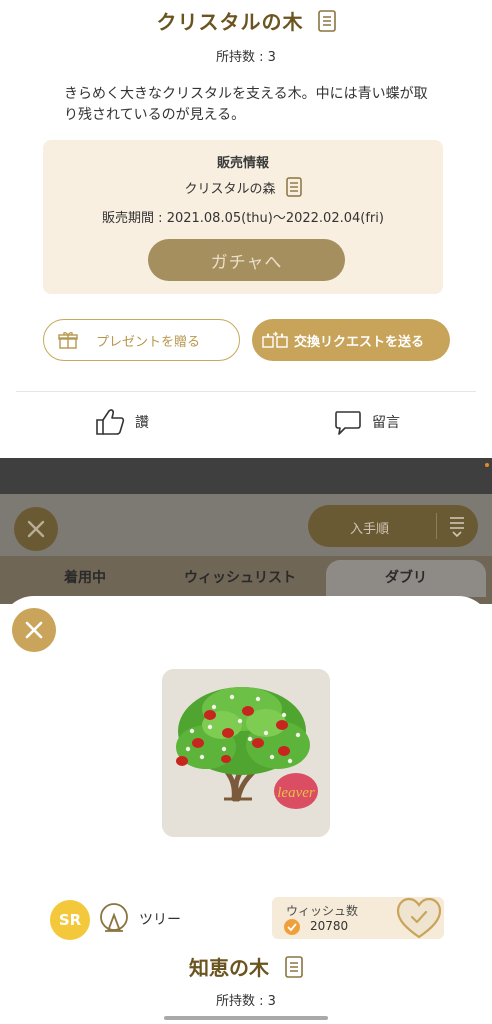 The image size is (492, 1024). What do you see at coordinates (70, 920) in the screenshot?
I see `rarity-badge: SR` at bounding box center [70, 920].